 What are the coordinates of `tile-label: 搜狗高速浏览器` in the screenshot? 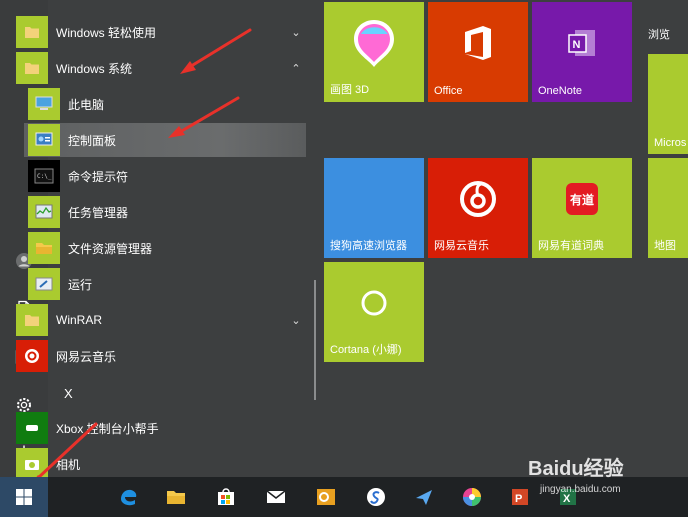 It's located at (368, 246).